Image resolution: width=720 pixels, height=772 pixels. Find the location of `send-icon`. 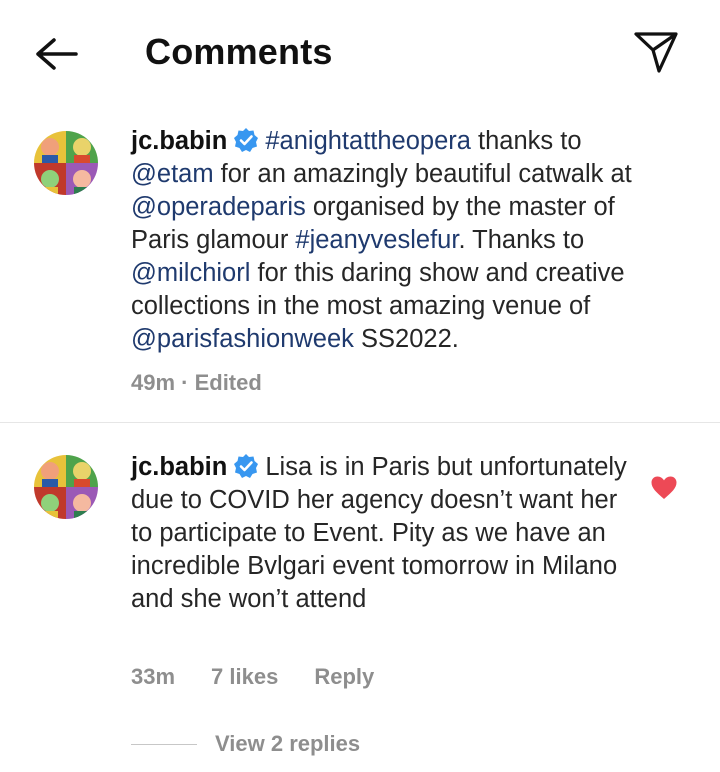

send-icon is located at coordinates (656, 52).